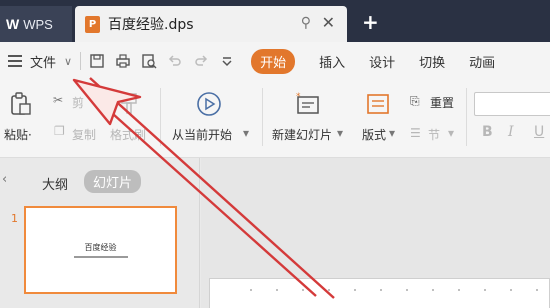 The width and height of the screenshot is (550, 308). Describe the element at coordinates (308, 105) in the screenshot. I see `new-slide-icon: *` at that location.